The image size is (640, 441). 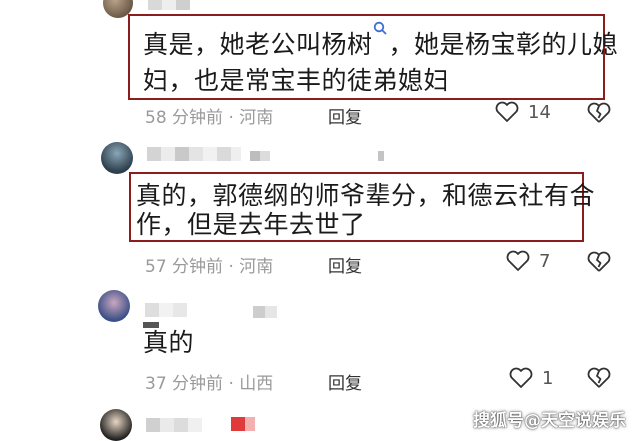 What do you see at coordinates (209, 118) in the screenshot?
I see `comment-time-location: 58 分钟前 · 河南` at bounding box center [209, 118].